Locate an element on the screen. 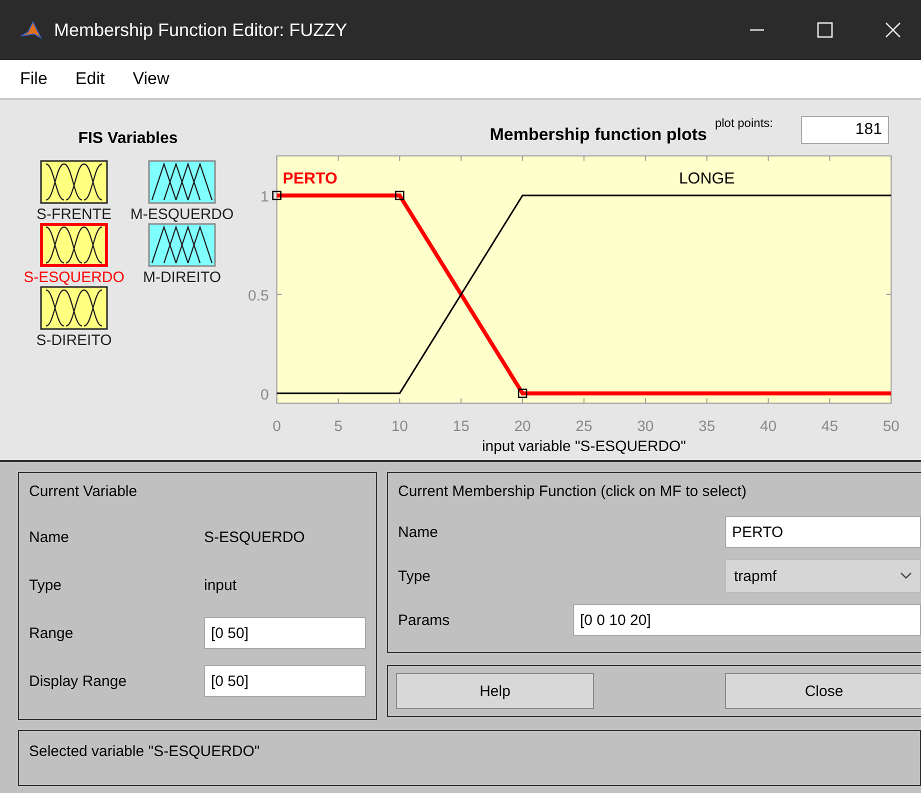 The width and height of the screenshot is (921, 793). y-tick-label: 0.5 is located at coordinates (258, 295).